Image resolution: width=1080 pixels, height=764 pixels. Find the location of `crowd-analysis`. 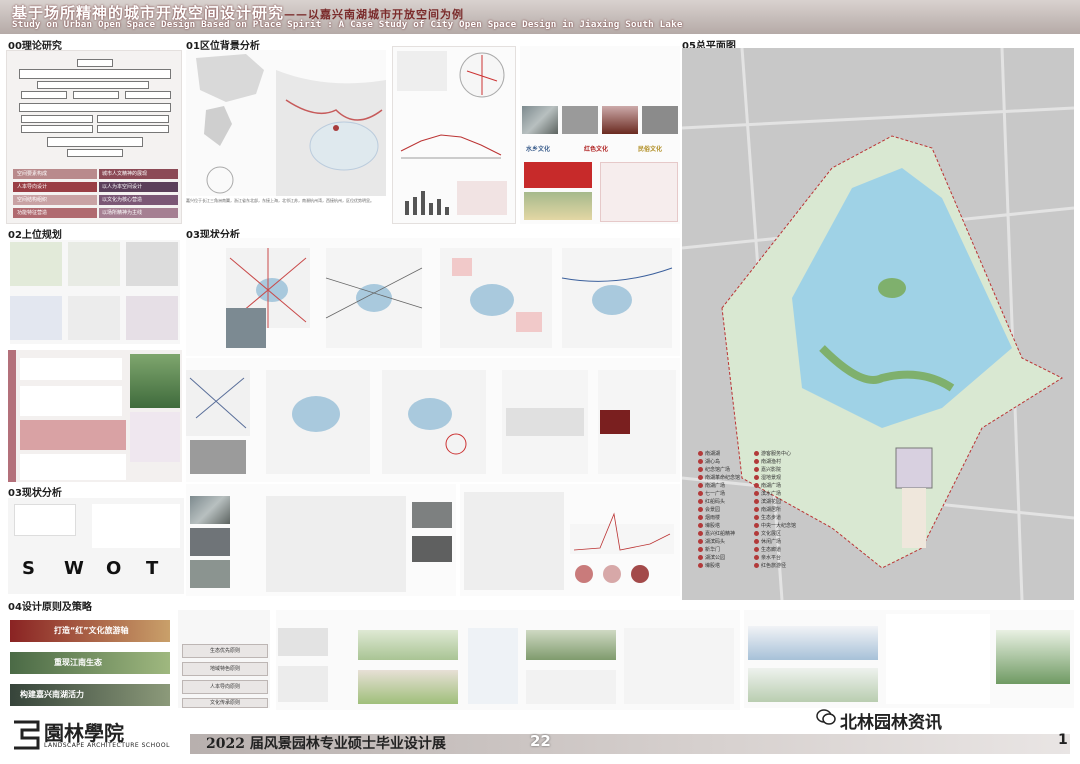

crowd-analysis is located at coordinates (570, 540).